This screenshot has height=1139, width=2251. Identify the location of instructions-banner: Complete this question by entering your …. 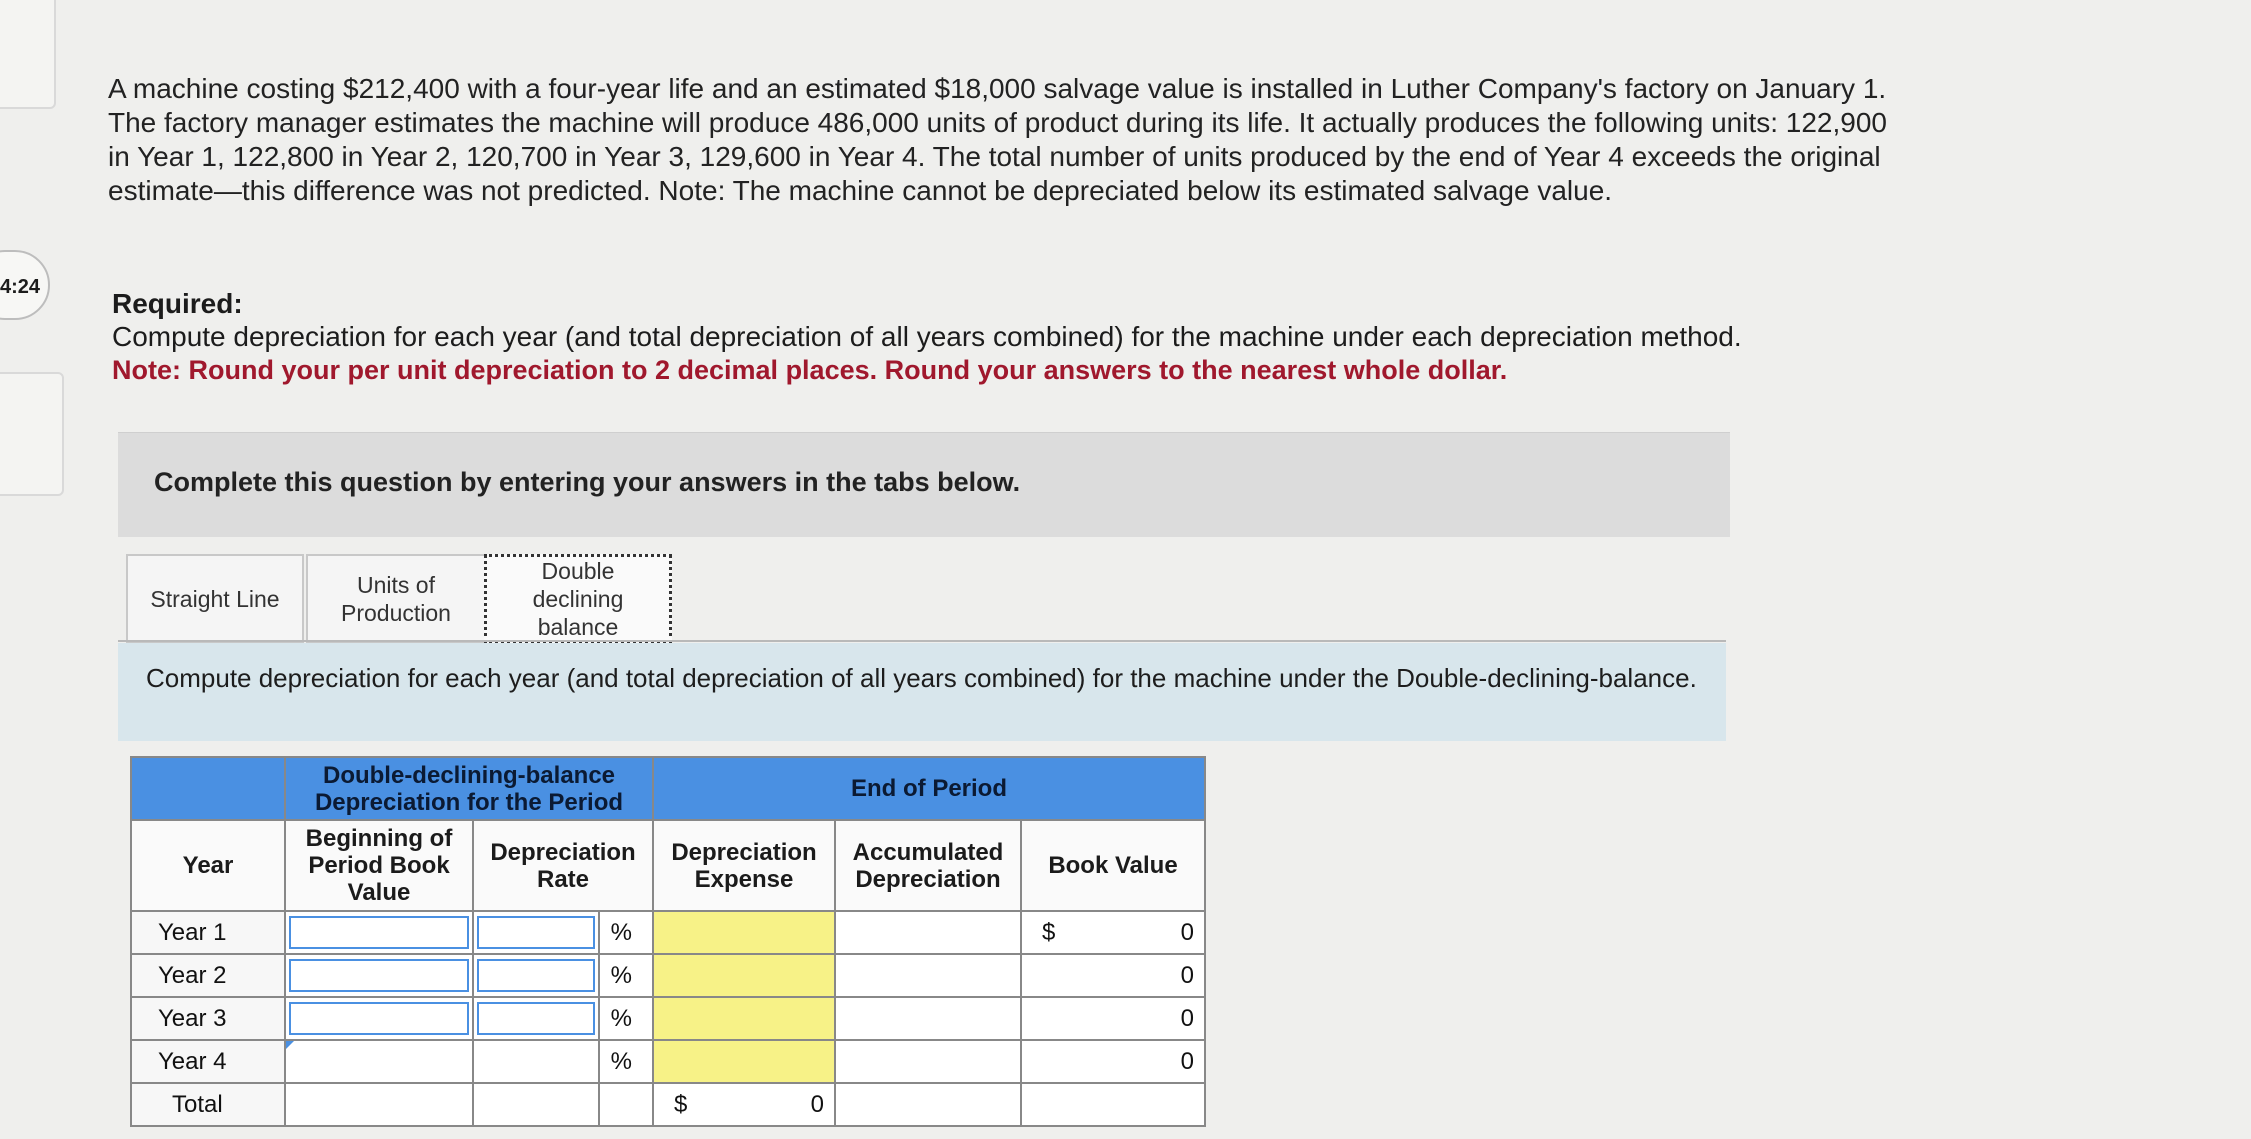
(924, 484).